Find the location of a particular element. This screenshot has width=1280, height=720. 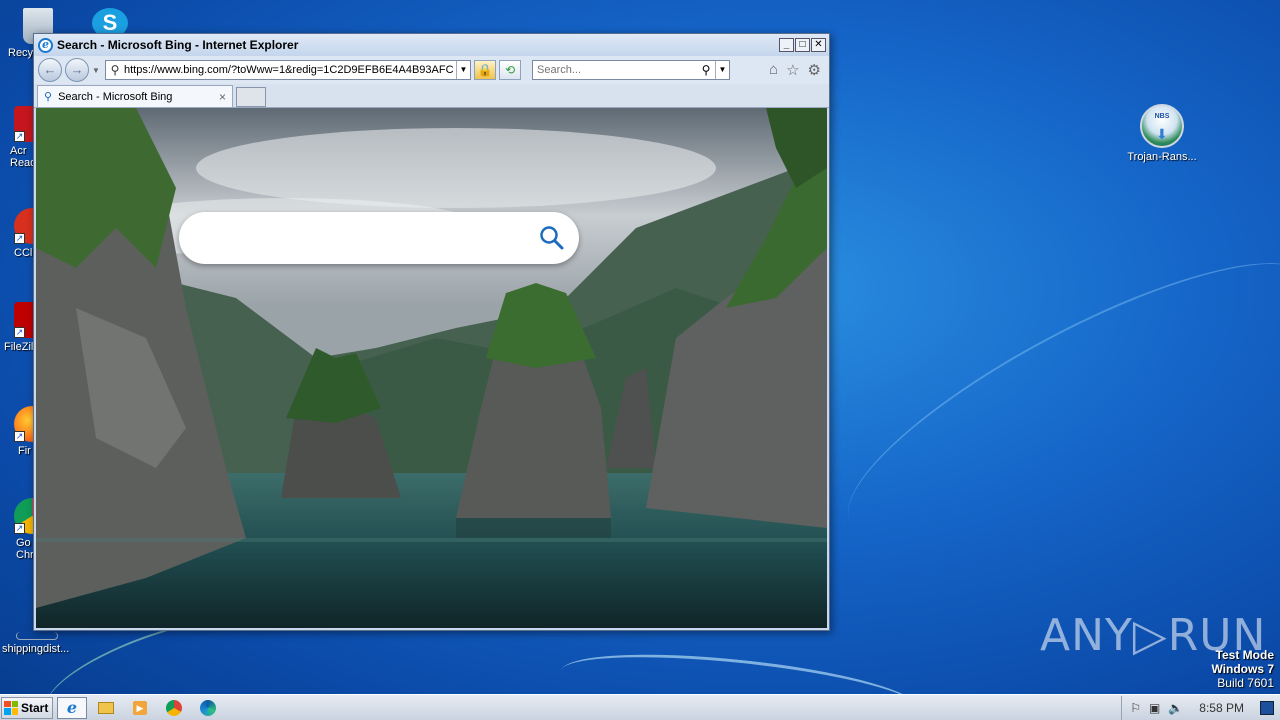

show-desktop-button is located at coordinates (1267, 707).